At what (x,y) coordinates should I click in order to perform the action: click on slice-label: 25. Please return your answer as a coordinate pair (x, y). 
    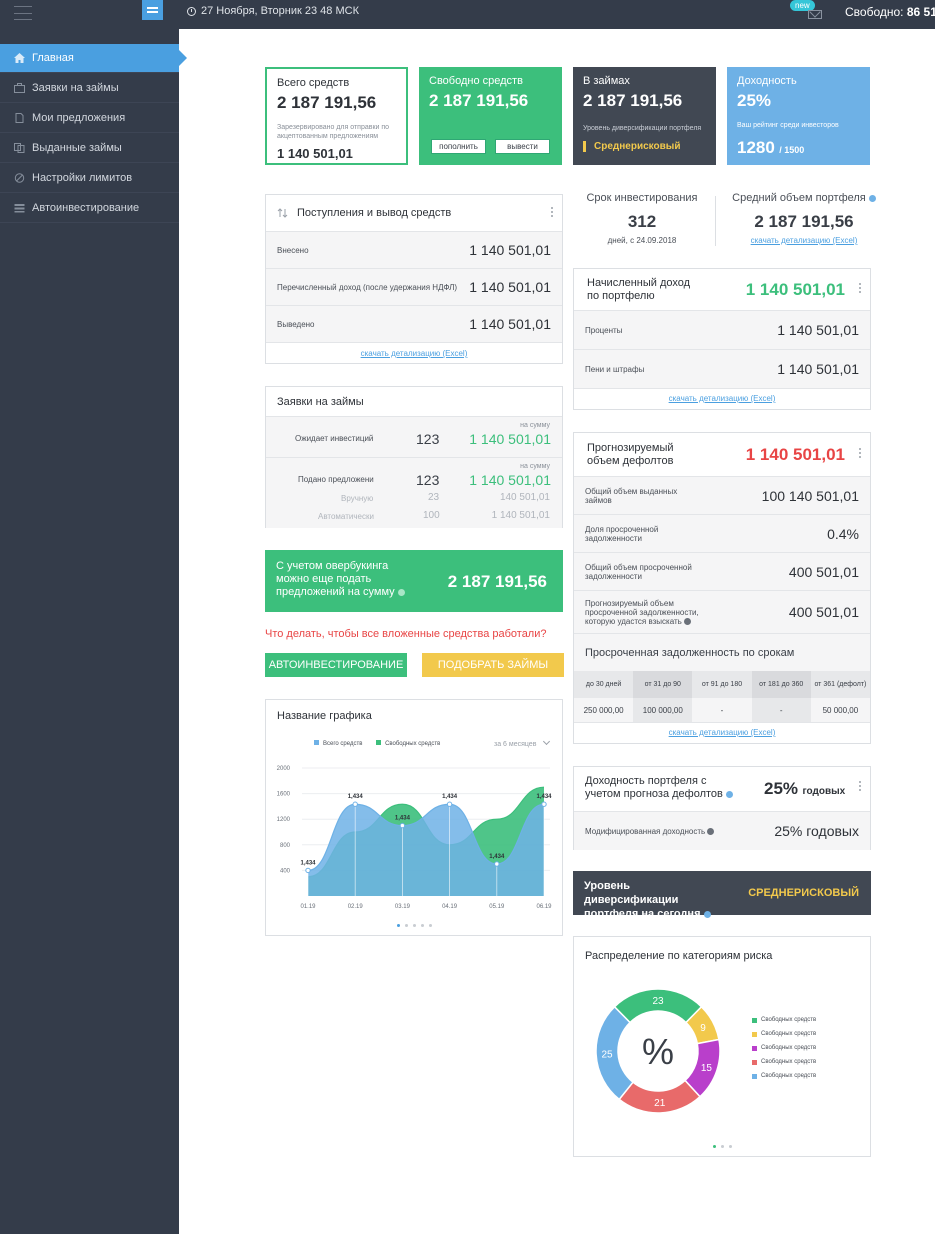
    Looking at the image, I should click on (608, 1055).